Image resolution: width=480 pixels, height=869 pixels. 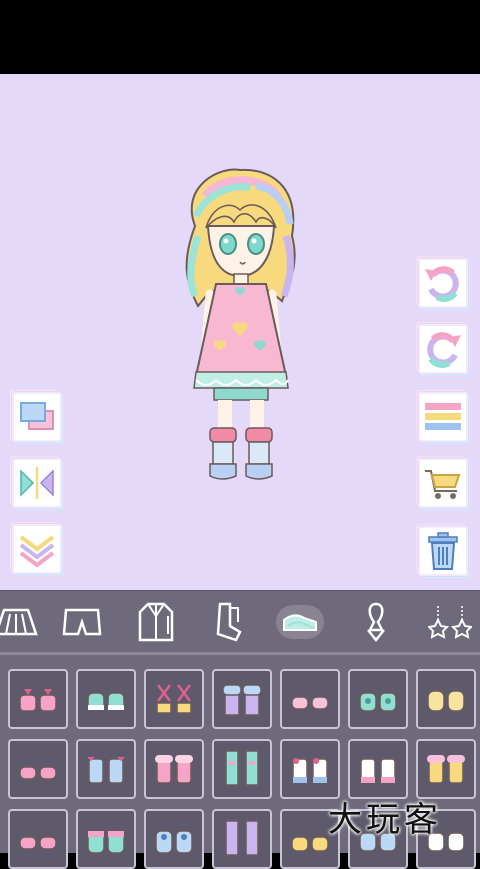 What do you see at coordinates (240, 37) in the screenshot?
I see `status-bar` at bounding box center [240, 37].